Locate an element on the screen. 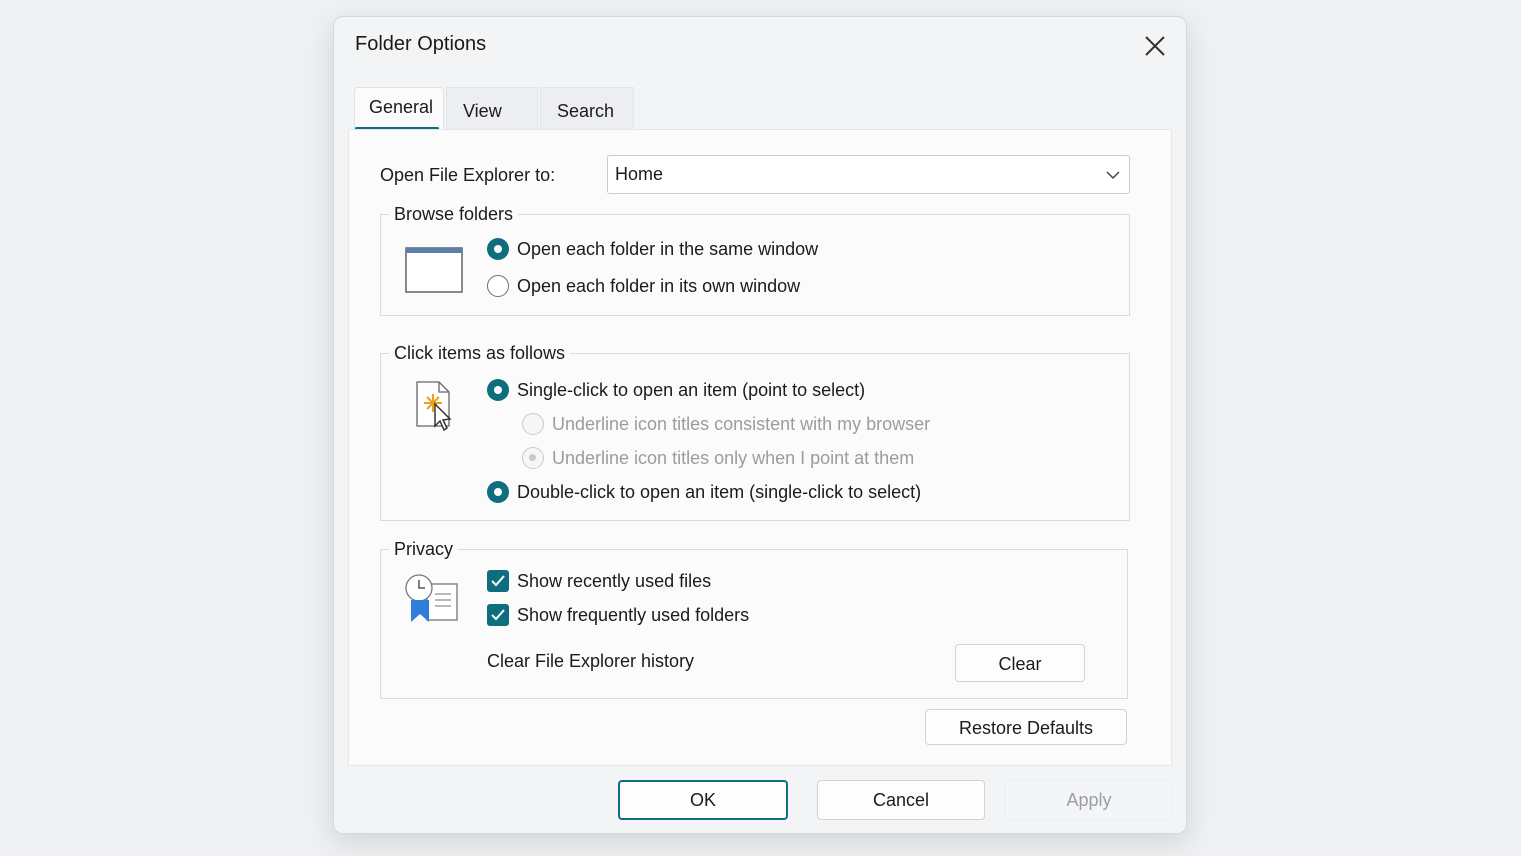 The image size is (1521, 856). clear-button-label: Clear is located at coordinates (1020, 664).